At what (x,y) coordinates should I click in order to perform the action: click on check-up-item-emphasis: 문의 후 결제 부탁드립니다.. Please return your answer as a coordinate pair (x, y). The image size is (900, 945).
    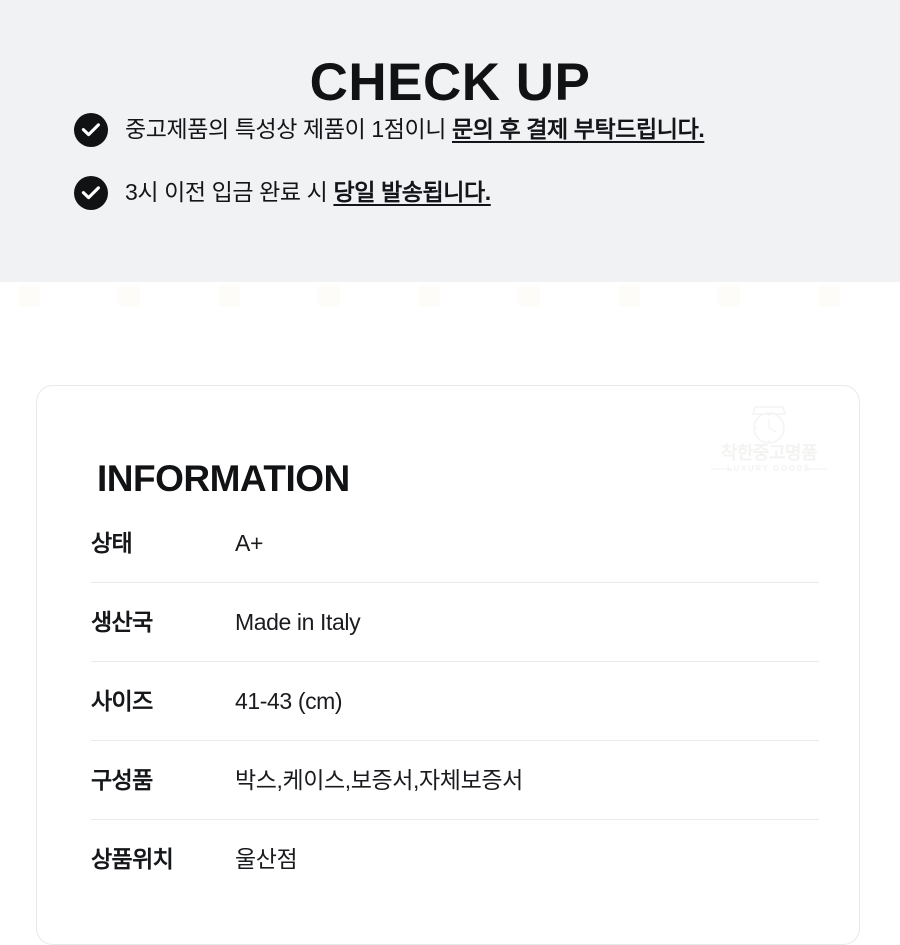
    Looking at the image, I should click on (578, 129).